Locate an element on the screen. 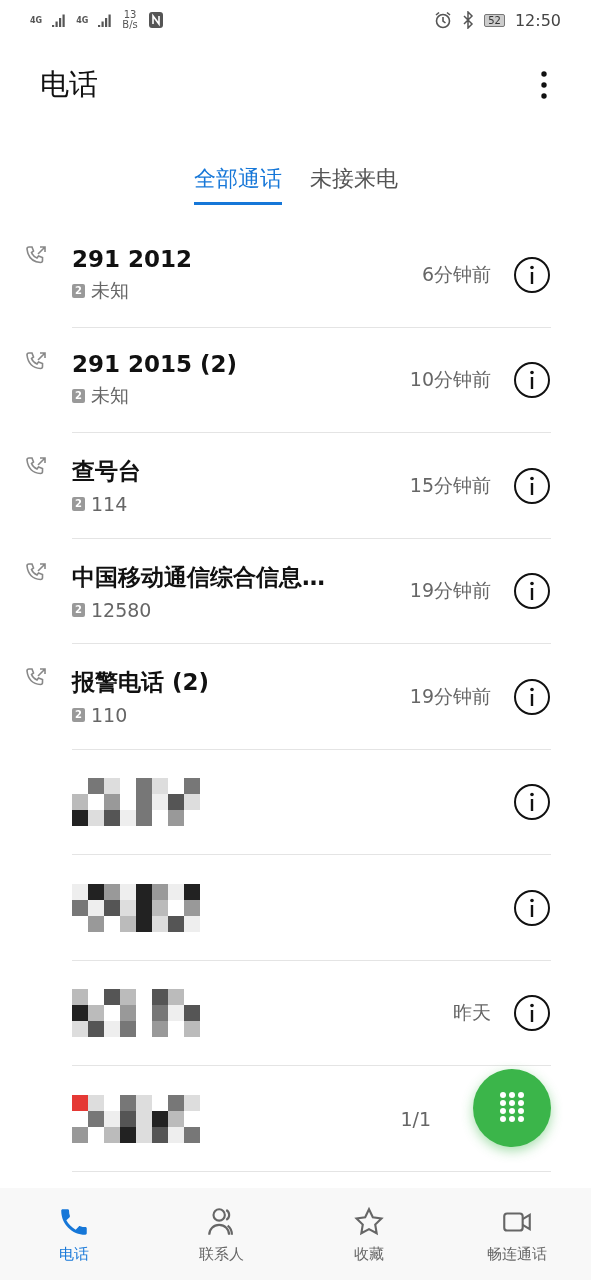 The image size is (591, 1280). nav-tab: 畅连通话 is located at coordinates (517, 1234).